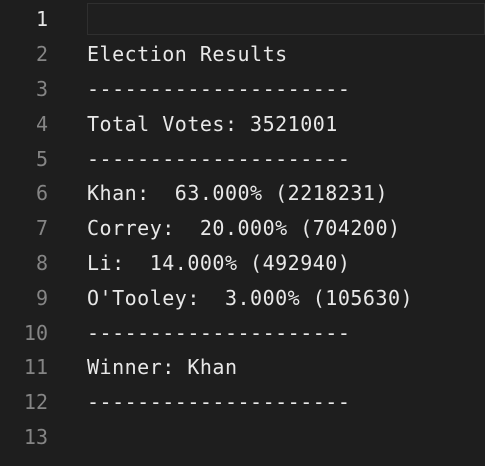 The image size is (485, 466). Describe the element at coordinates (41, 193) in the screenshot. I see `line-number: 6` at that location.